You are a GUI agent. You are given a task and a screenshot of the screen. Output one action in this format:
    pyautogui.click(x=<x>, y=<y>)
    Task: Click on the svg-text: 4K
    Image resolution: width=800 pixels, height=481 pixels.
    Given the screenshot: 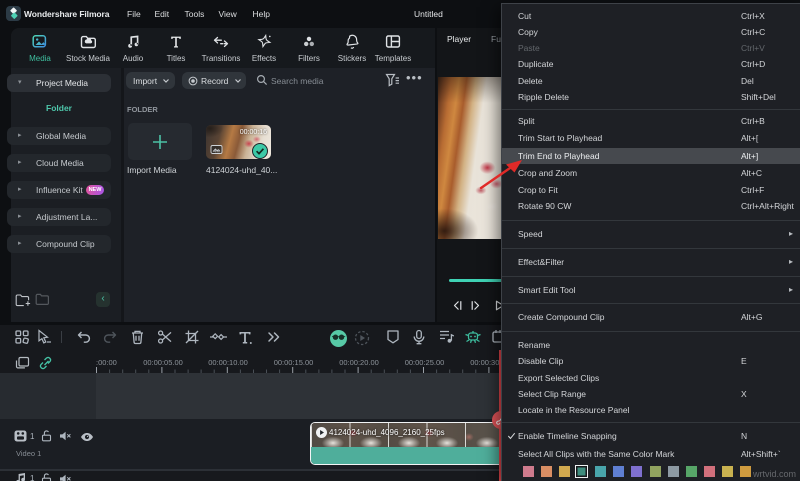 What is the action you would take?
    pyautogui.click(x=217, y=151)
    